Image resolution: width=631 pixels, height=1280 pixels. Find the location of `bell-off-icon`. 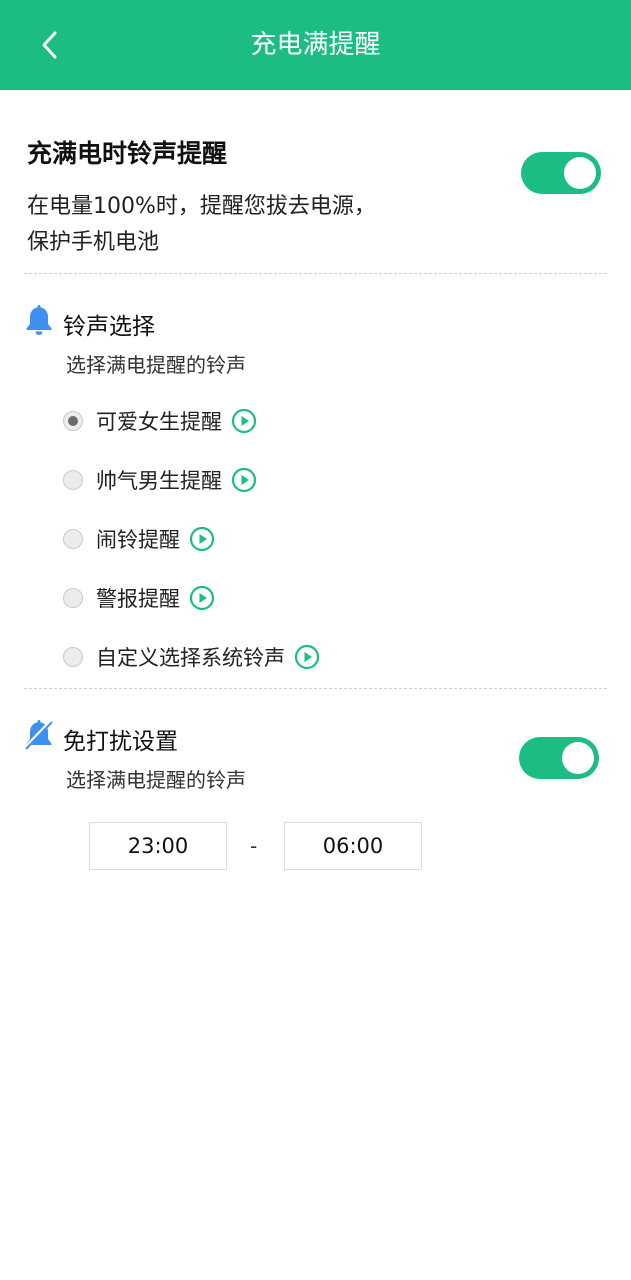

bell-off-icon is located at coordinates (39, 734).